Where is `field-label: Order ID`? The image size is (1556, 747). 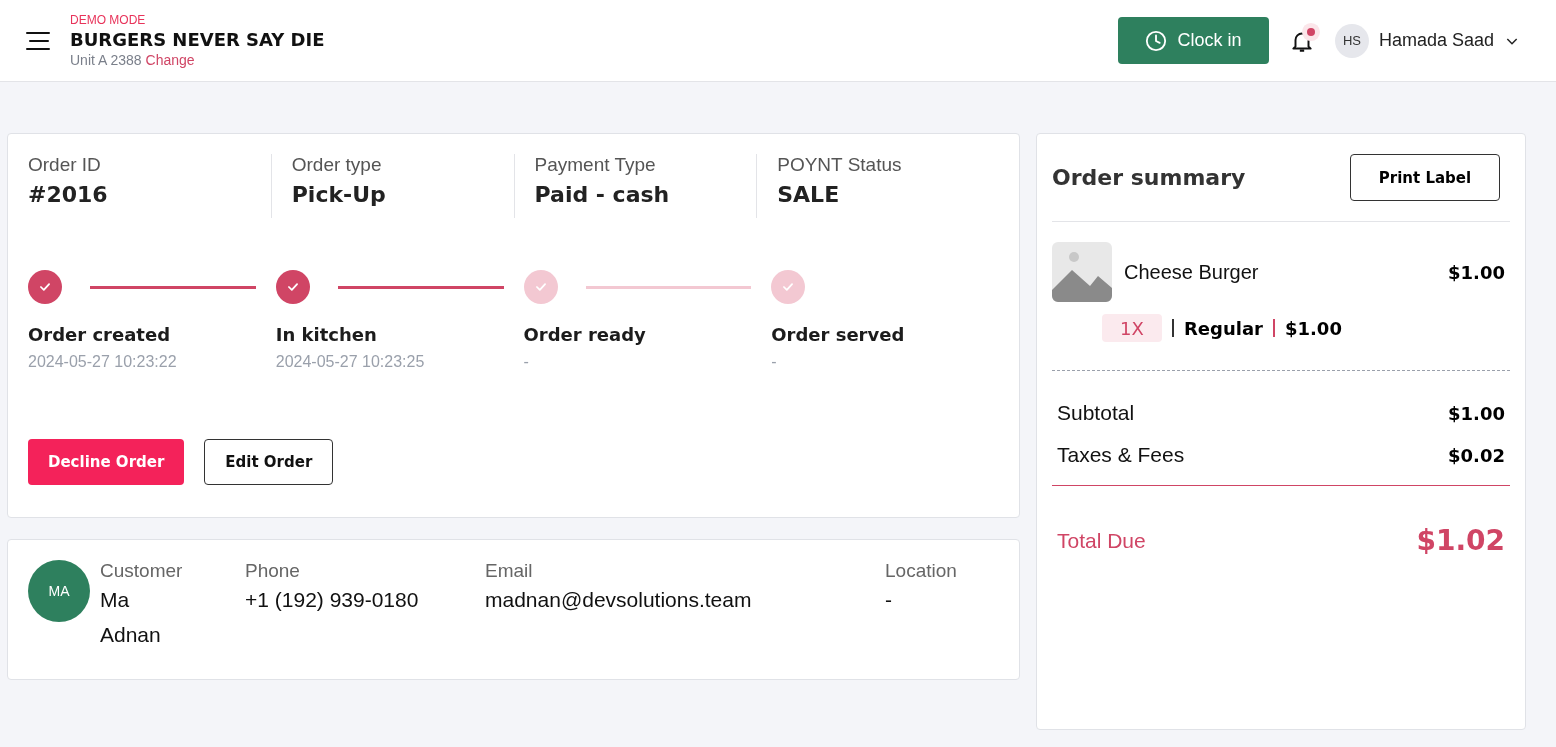
field-label: Order ID is located at coordinates (65, 165).